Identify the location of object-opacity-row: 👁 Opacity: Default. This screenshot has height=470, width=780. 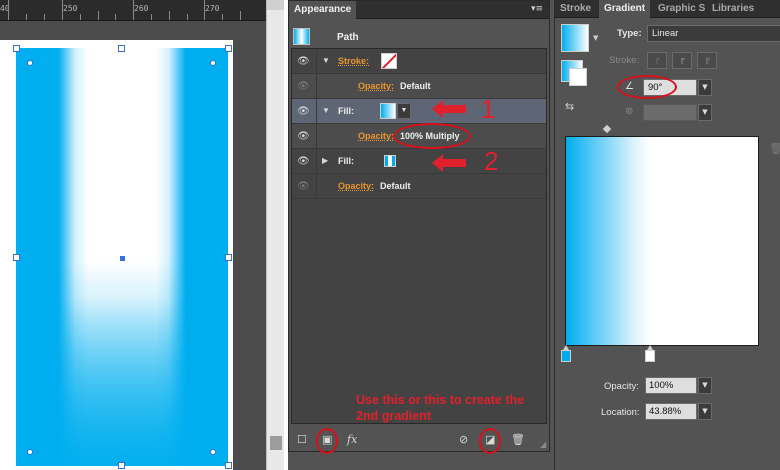
(419, 186).